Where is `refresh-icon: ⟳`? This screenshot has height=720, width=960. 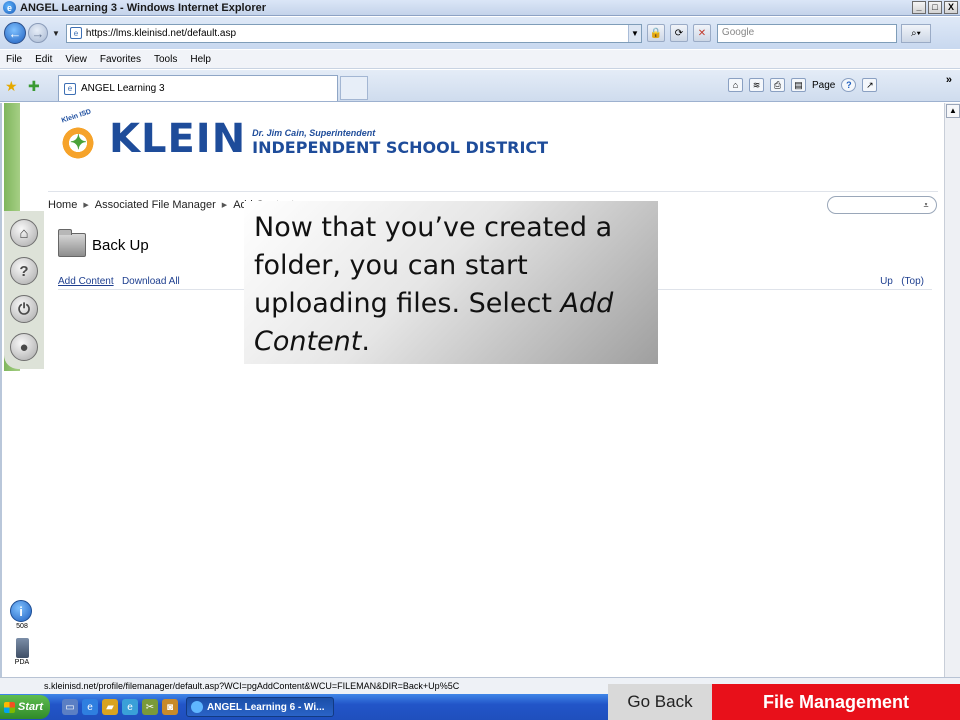 refresh-icon: ⟳ is located at coordinates (678, 33).